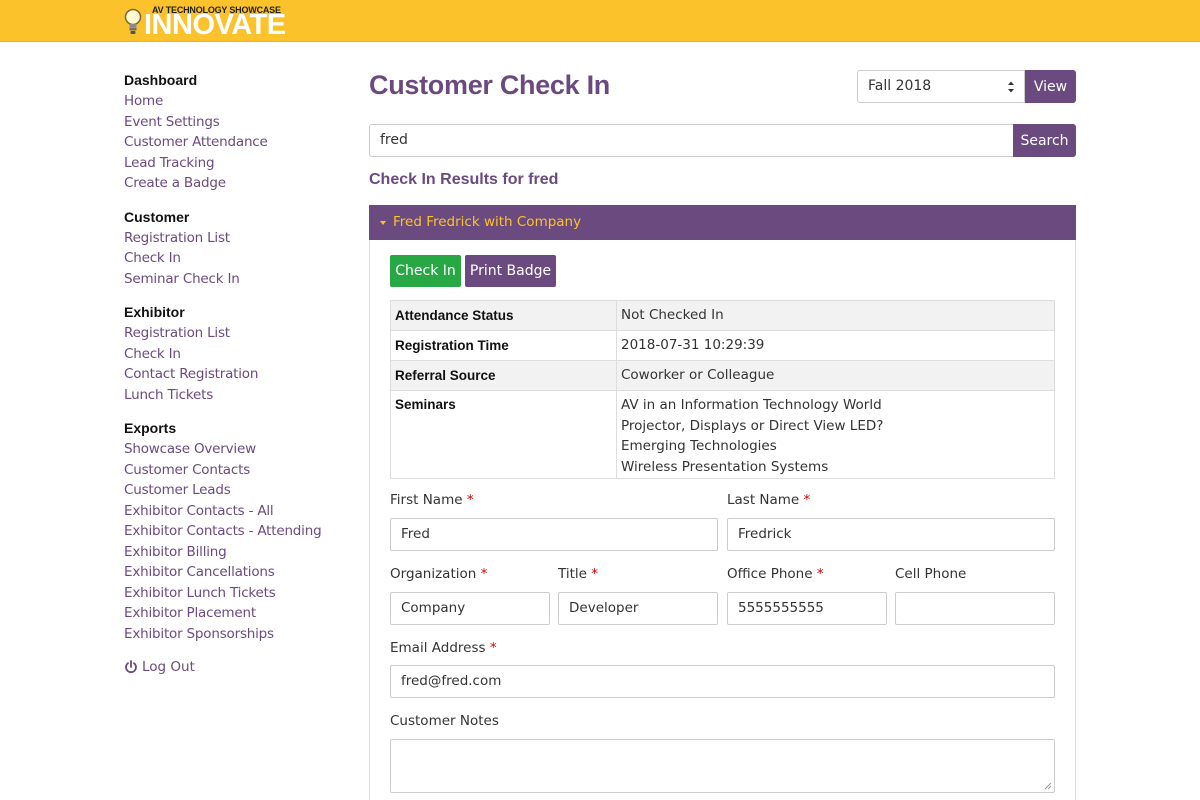  Describe the element at coordinates (487, 222) in the screenshot. I see `result-panel-title: Fred Fredrick with Company` at that location.